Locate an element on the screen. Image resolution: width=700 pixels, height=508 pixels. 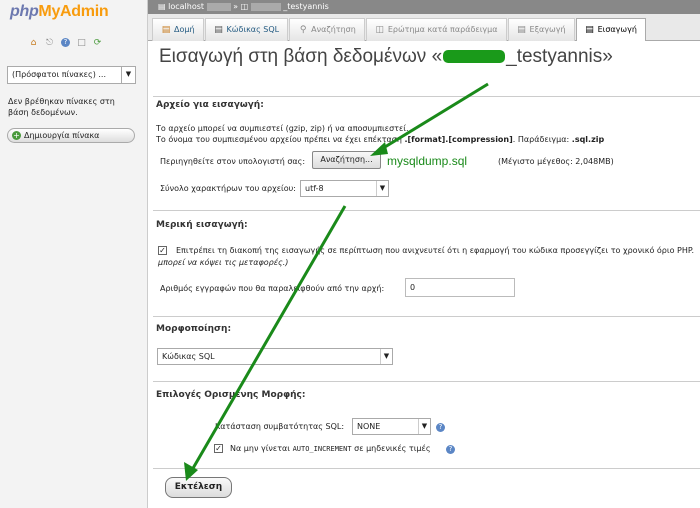
database-icon: ◫ is located at coordinates (244, 6).